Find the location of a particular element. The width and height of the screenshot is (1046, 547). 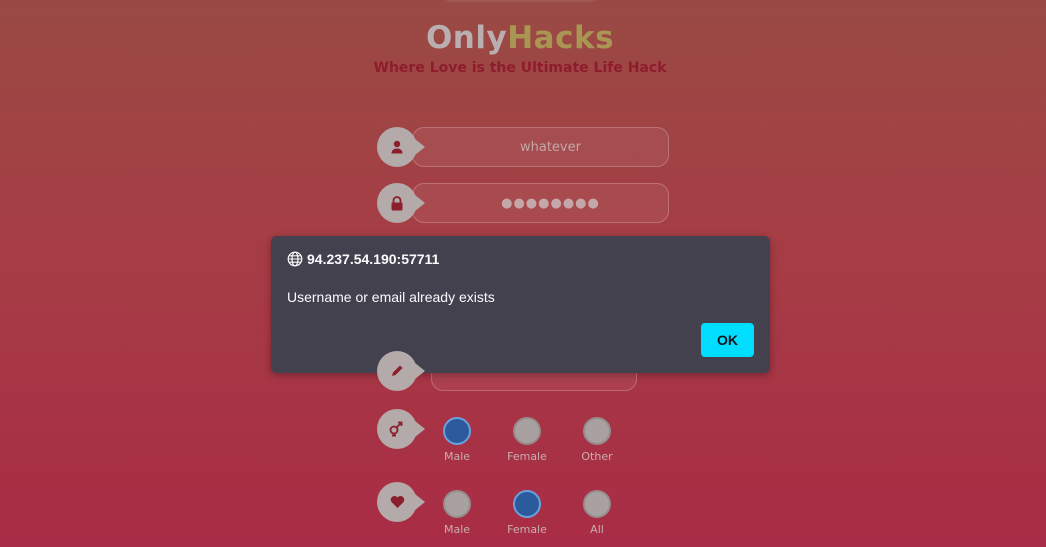

app-logo: OnlyHacks is located at coordinates (520, 38).